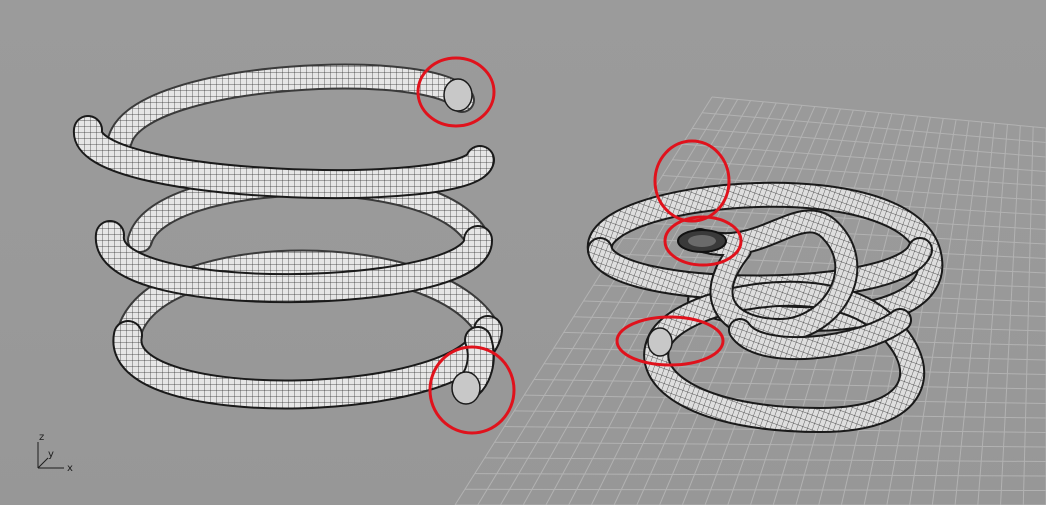  What do you see at coordinates (458, 95) in the screenshot?
I see `spring-top-end-cap` at bounding box center [458, 95].